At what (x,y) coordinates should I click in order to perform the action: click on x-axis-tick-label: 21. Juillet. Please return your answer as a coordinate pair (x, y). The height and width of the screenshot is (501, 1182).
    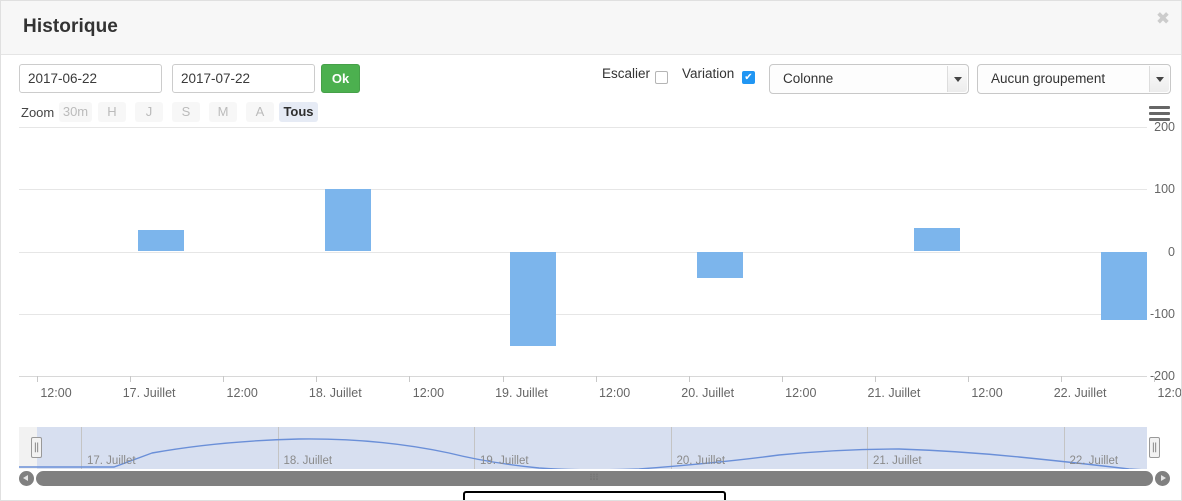
    Looking at the image, I should click on (894, 393).